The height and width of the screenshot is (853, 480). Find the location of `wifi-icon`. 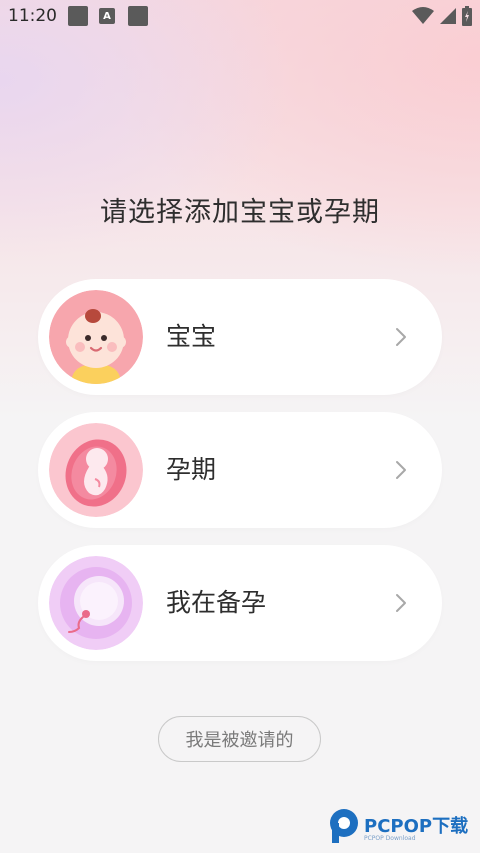

wifi-icon is located at coordinates (423, 15).